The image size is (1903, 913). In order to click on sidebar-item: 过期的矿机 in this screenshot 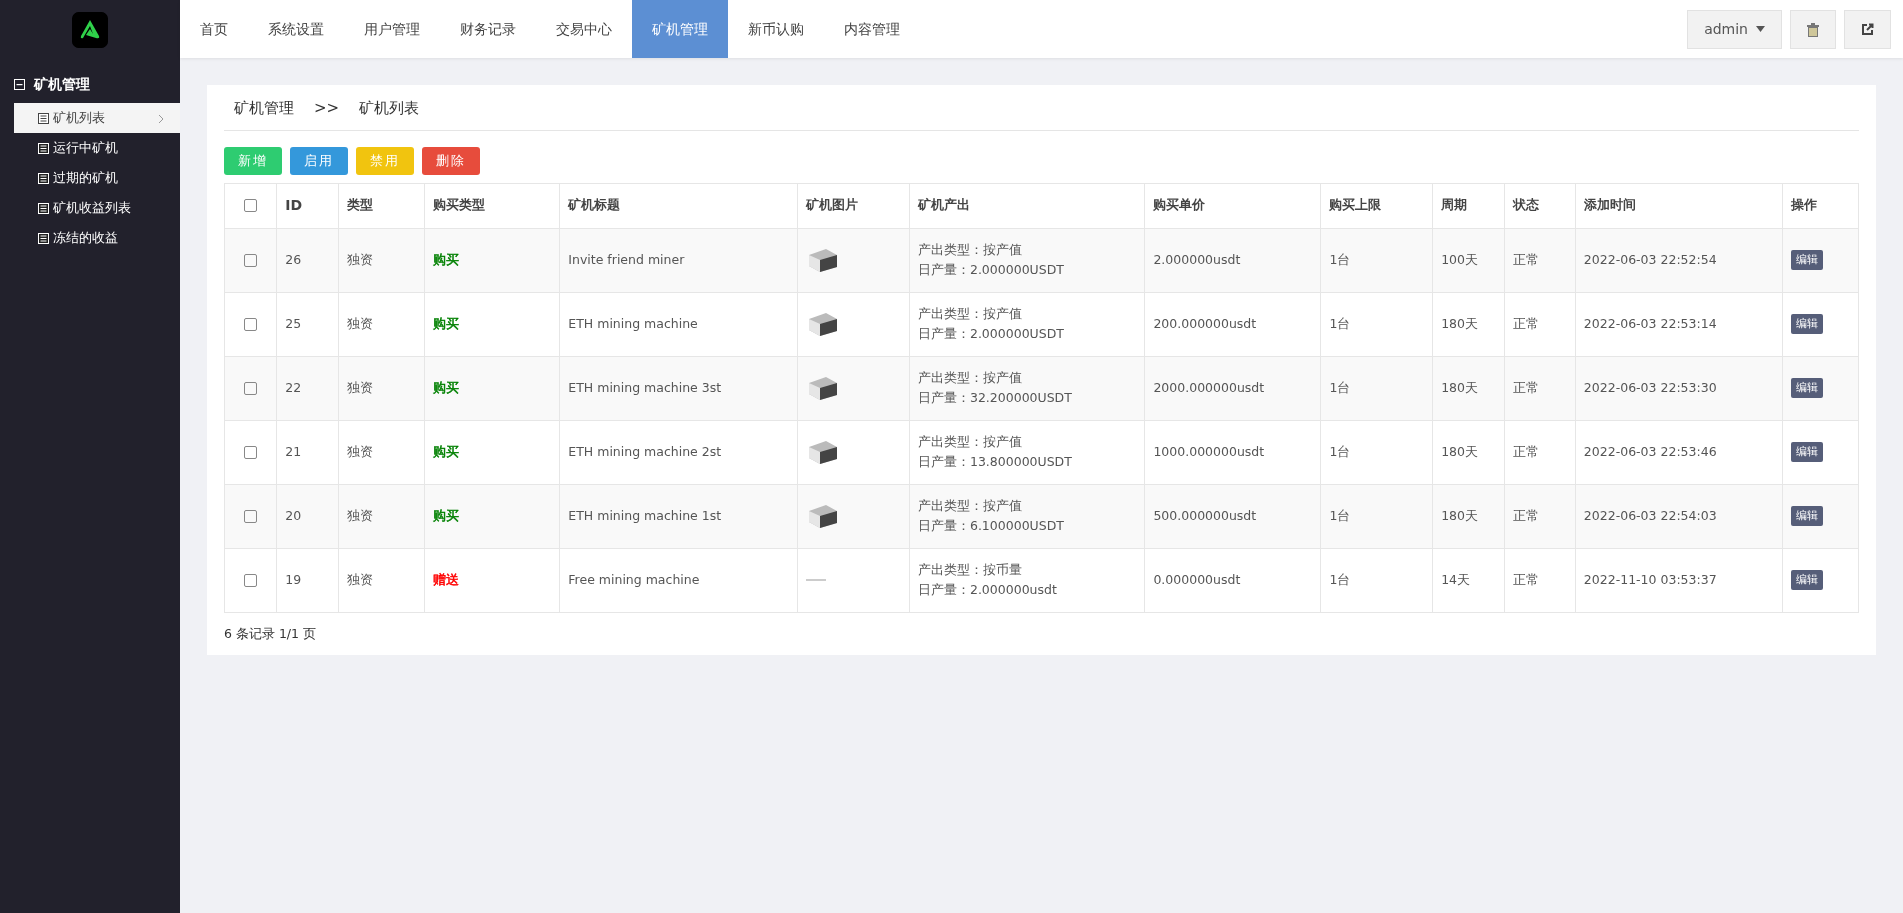, I will do `click(97, 178)`.